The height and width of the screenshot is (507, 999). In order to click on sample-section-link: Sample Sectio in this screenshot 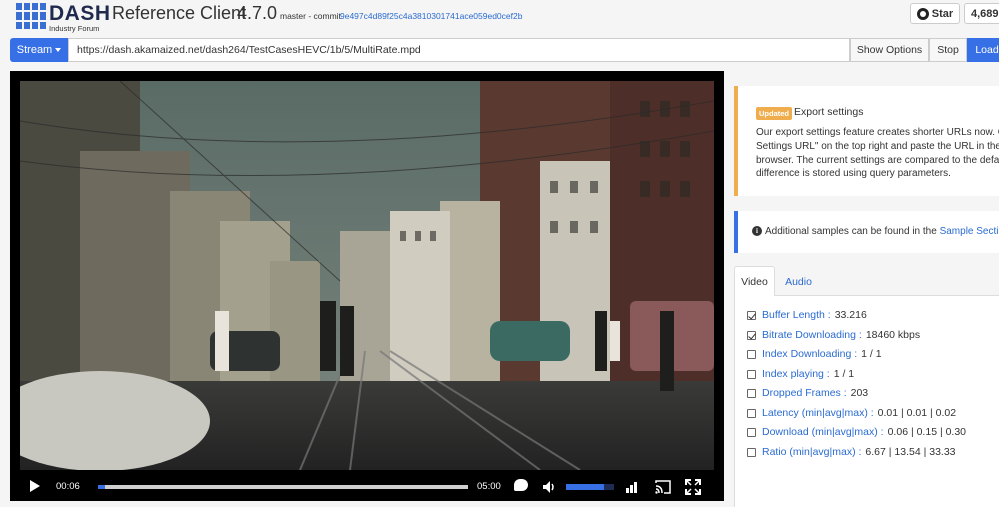, I will do `click(969, 231)`.